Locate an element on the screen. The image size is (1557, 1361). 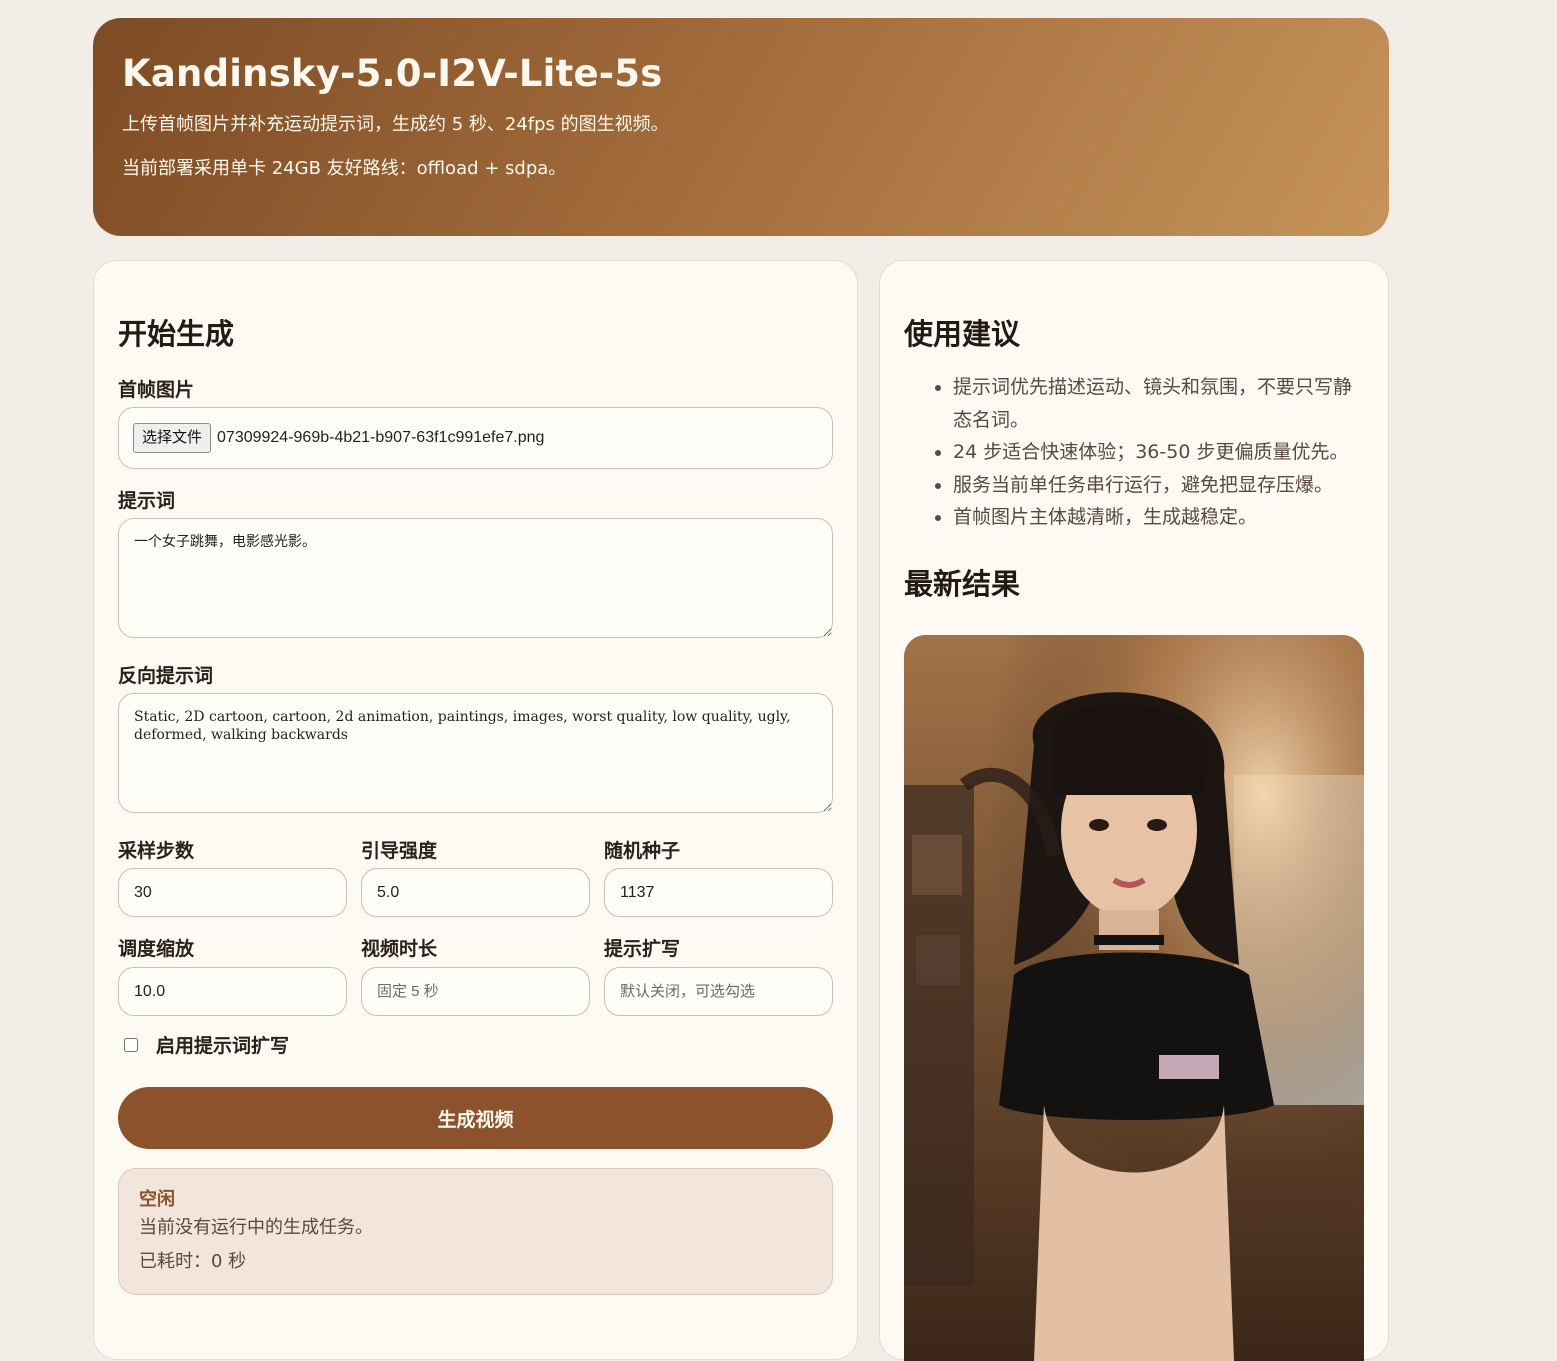
tip-item: 提示词优先描述运动、镜头和氛围，不要只写静态名词。 is located at coordinates (1159, 403).